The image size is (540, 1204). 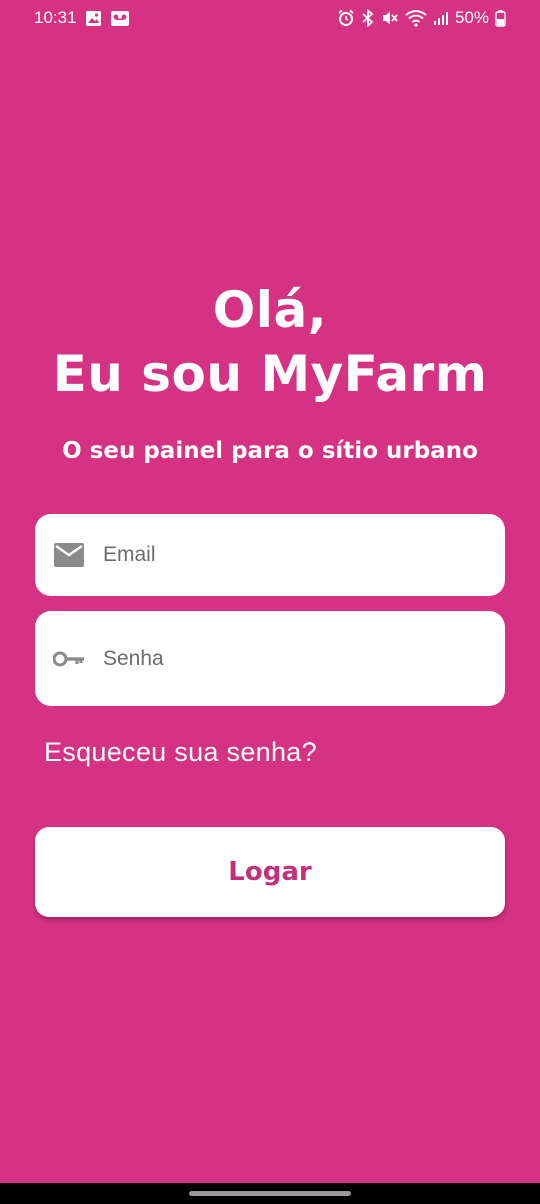 What do you see at coordinates (270, 342) in the screenshot?
I see `headline: Olá, Eu sou MyFarm` at bounding box center [270, 342].